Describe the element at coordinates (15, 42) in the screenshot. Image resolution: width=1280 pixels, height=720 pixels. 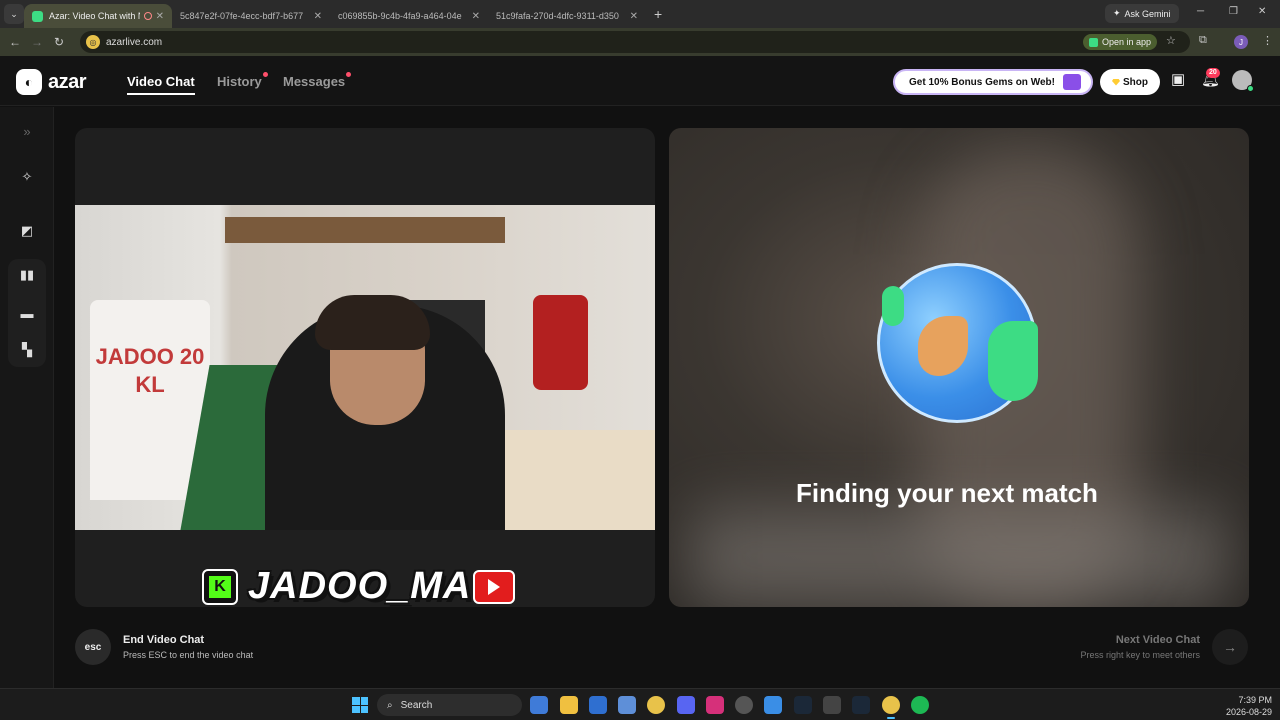
I see `back-icon: ←` at that location.